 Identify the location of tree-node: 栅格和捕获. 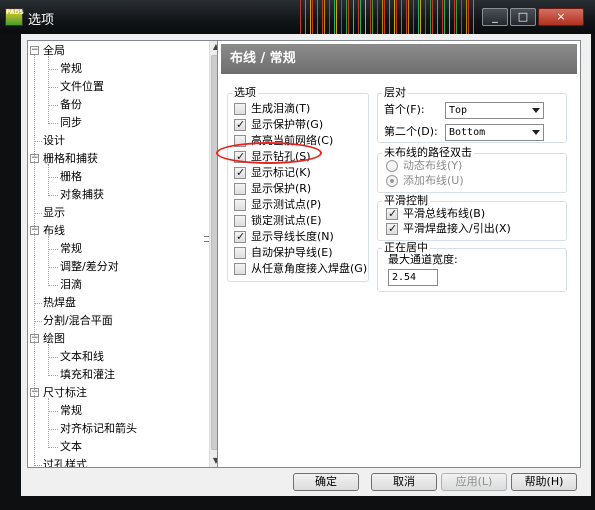
(70, 159).